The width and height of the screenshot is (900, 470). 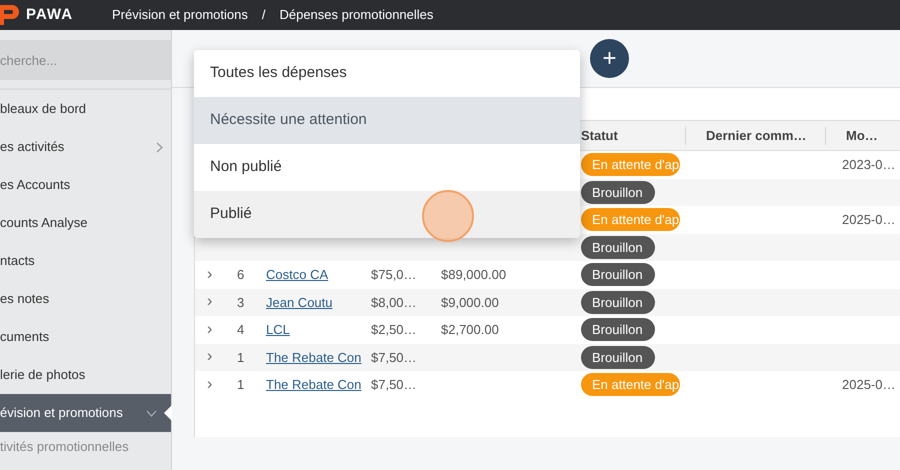 What do you see at coordinates (85, 299) in the screenshot?
I see `sidebar-item: es notes` at bounding box center [85, 299].